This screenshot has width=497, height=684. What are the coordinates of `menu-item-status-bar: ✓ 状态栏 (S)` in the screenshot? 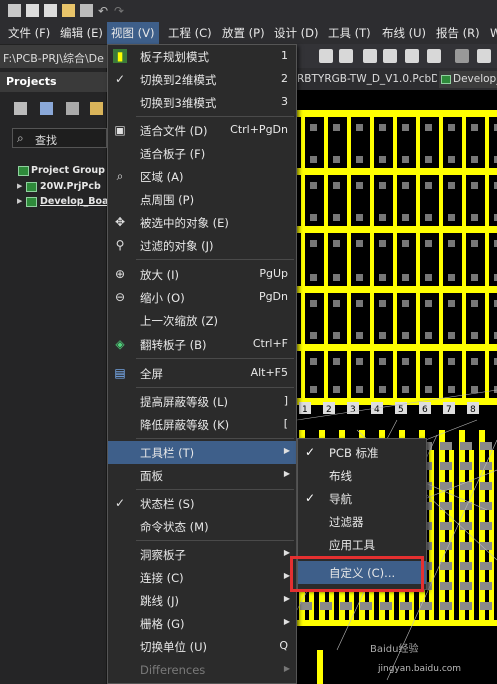 It's located at (202, 503).